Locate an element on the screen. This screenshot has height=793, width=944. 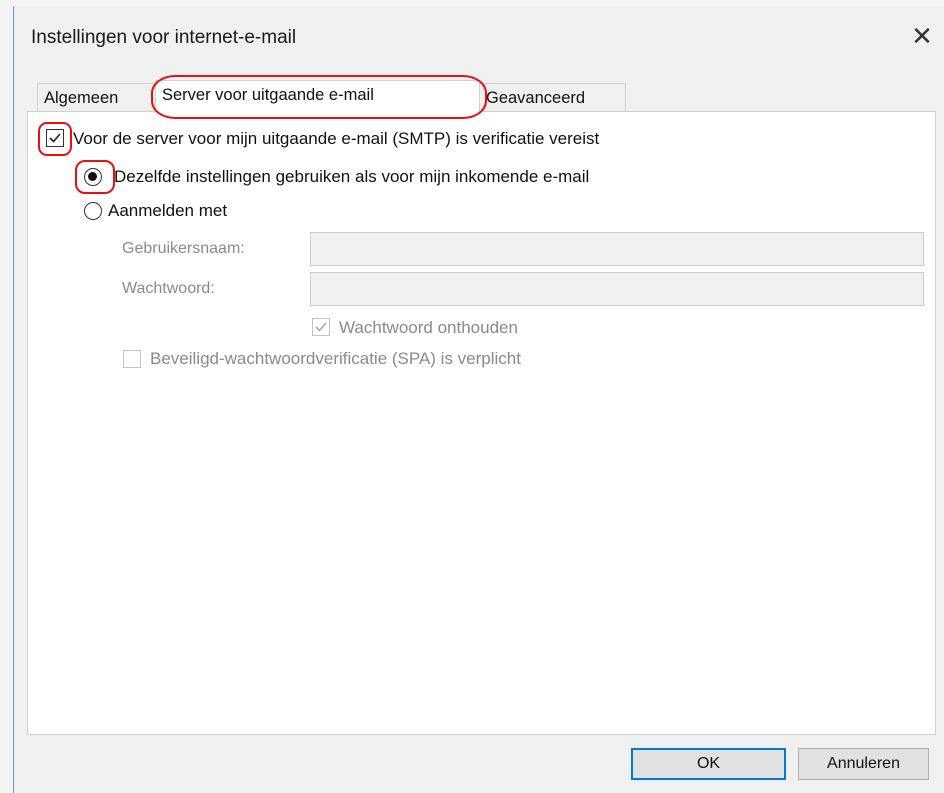
username-input is located at coordinates (617, 249).